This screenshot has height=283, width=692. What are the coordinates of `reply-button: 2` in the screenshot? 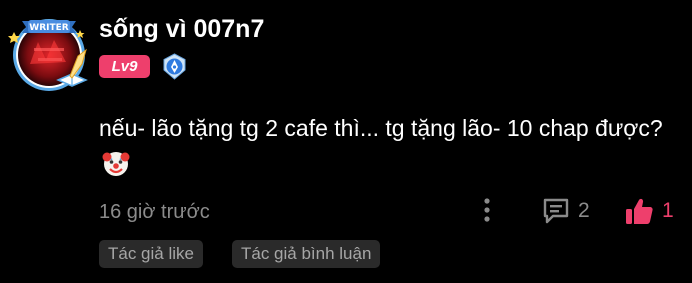 It's located at (565, 211).